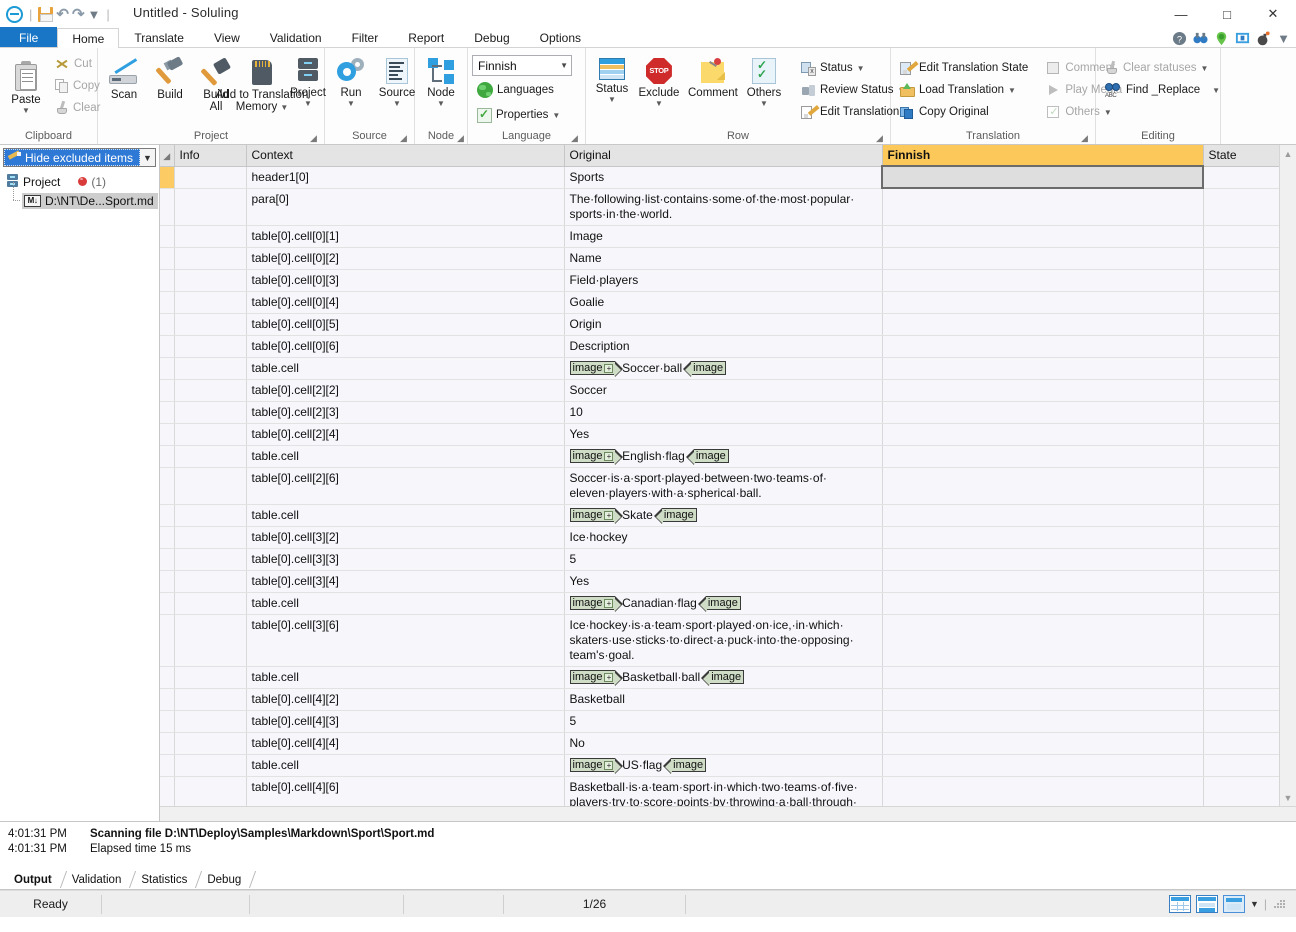 Image resolution: width=1296 pixels, height=932 pixels. What do you see at coordinates (713, 83) in the screenshot?
I see `comment-button: Comment` at bounding box center [713, 83].